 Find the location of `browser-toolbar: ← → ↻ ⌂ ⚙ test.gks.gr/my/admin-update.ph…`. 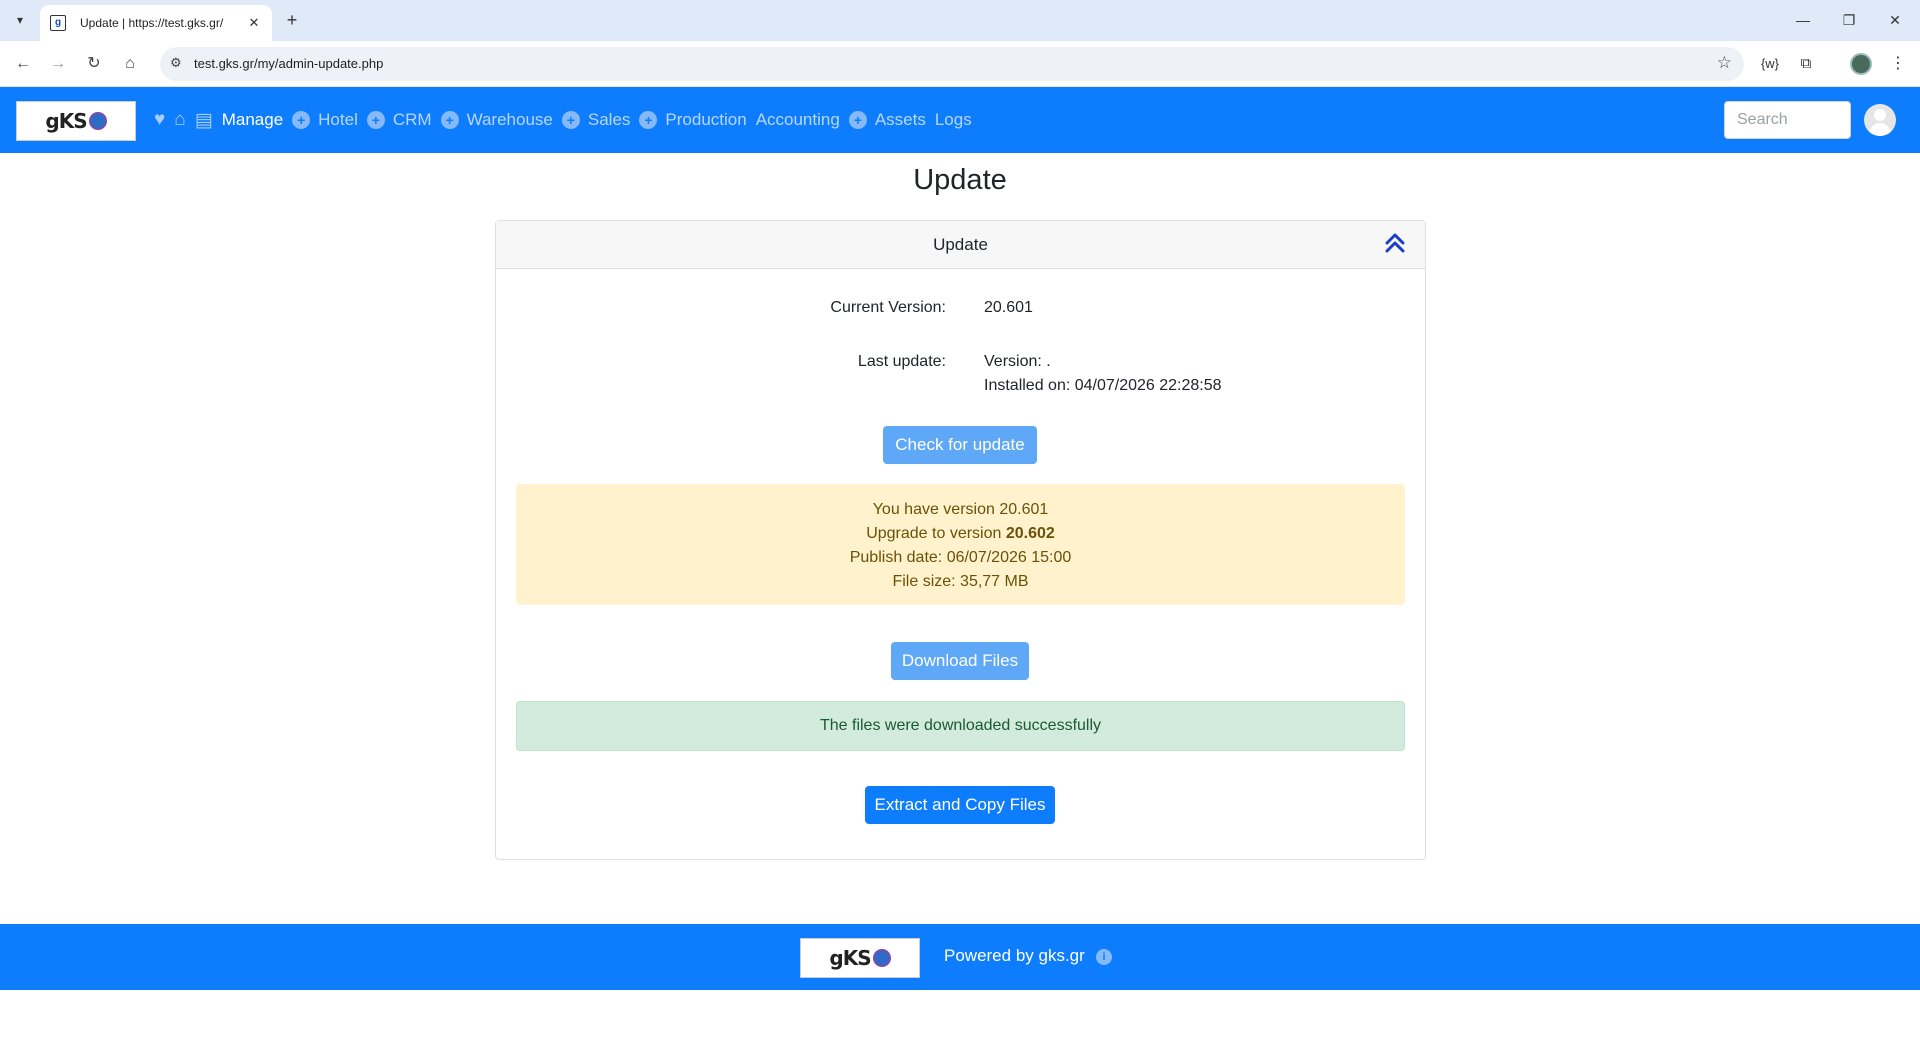

browser-toolbar: ← → ↻ ⌂ ⚙ test.gks.gr/my/admin-update.ph… is located at coordinates (960, 64).